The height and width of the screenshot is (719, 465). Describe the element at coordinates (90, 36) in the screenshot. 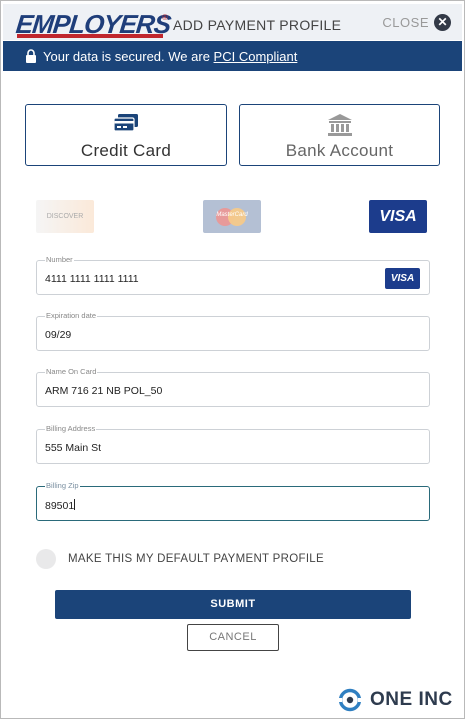

I see `logo-underline` at that location.